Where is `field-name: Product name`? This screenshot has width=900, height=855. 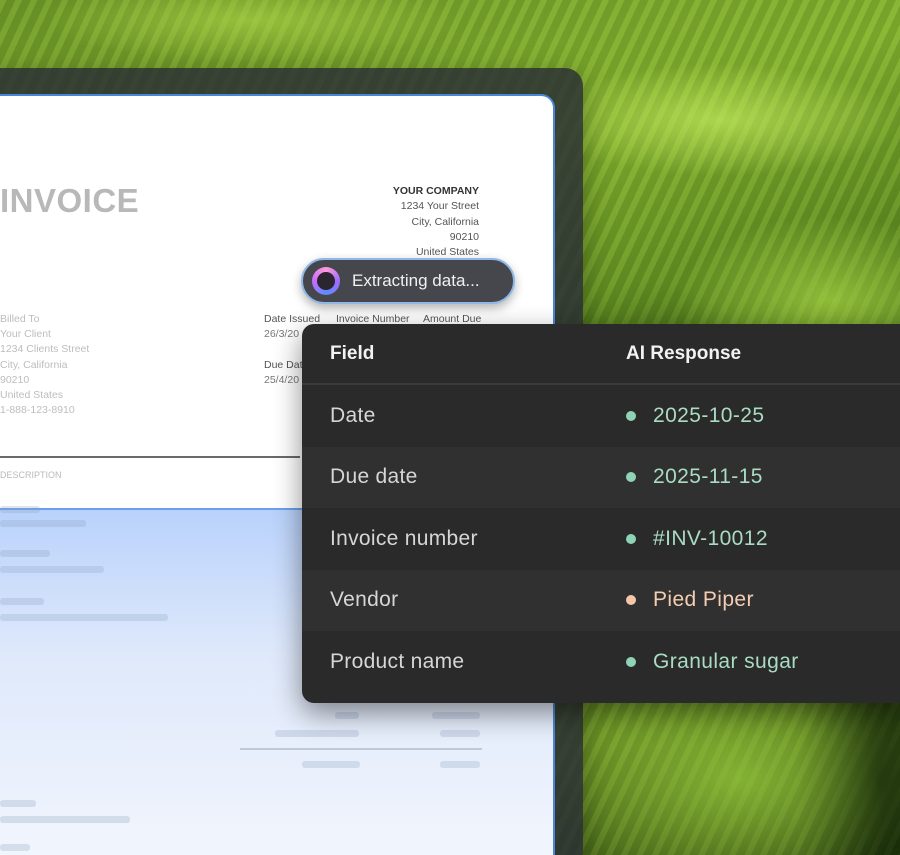 field-name: Product name is located at coordinates (397, 661).